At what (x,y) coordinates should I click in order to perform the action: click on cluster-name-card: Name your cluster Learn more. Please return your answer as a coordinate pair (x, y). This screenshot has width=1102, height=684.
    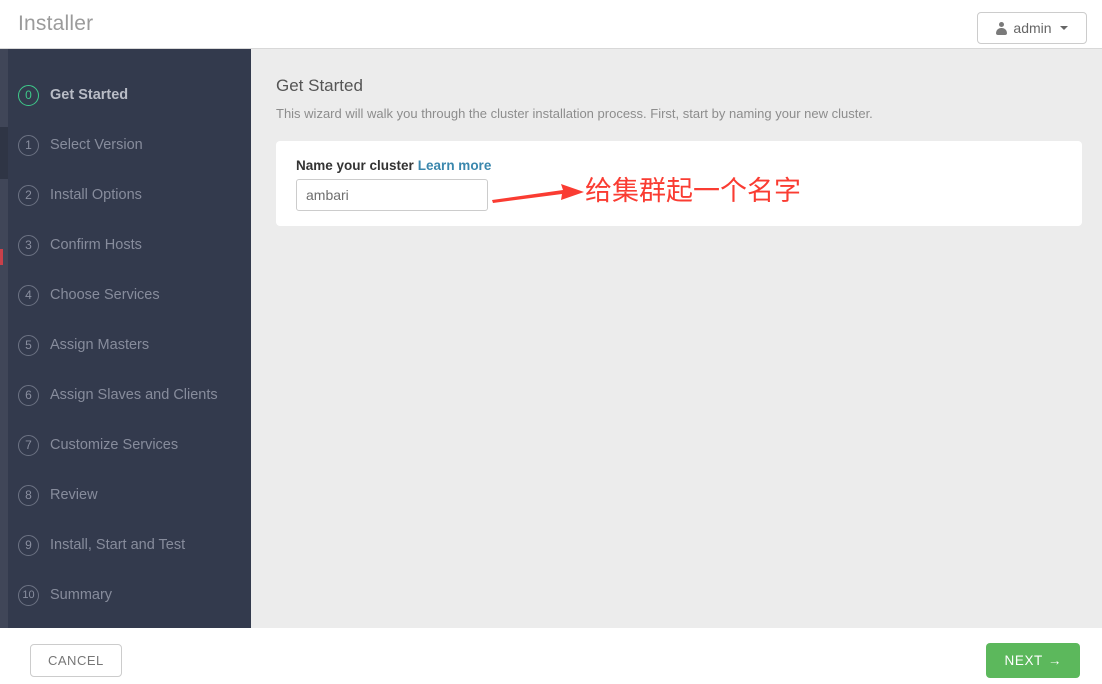
    Looking at the image, I should click on (679, 183).